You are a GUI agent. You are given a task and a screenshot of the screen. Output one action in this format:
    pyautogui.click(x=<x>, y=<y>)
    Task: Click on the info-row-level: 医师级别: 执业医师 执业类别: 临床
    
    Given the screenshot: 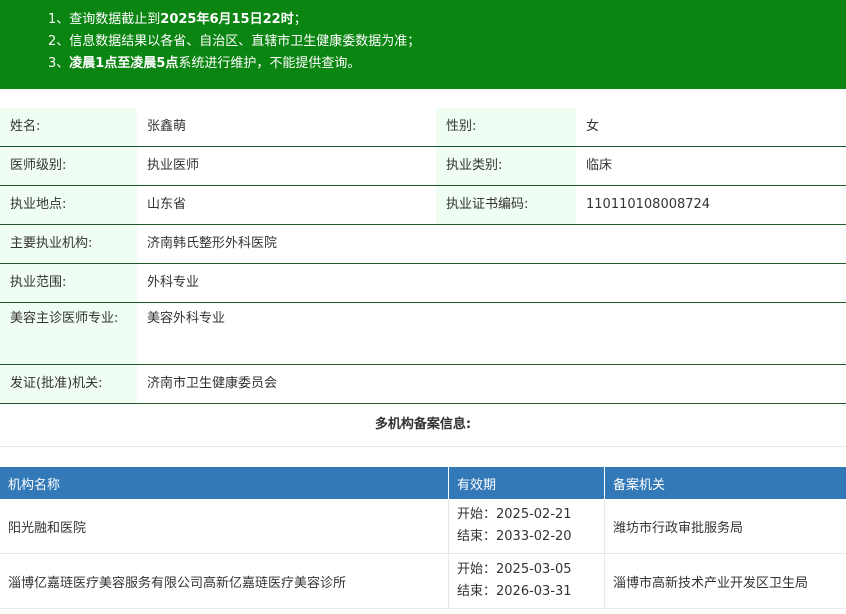 What is the action you would take?
    pyautogui.click(x=423, y=166)
    